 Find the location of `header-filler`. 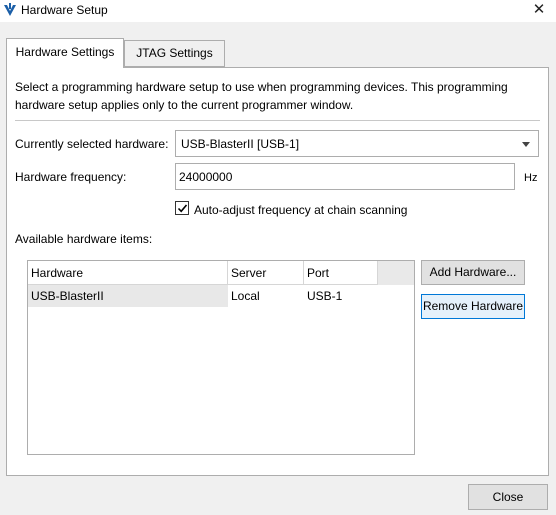

header-filler is located at coordinates (396, 273).